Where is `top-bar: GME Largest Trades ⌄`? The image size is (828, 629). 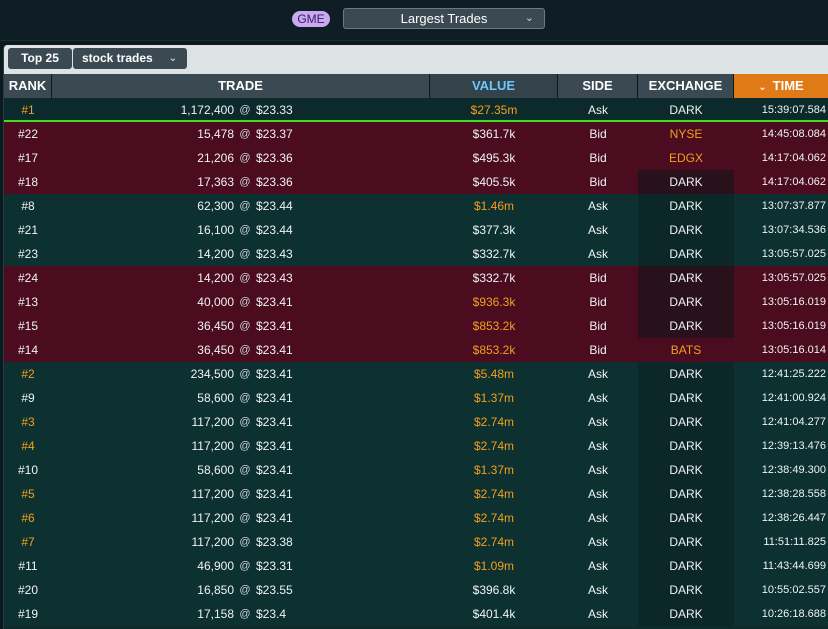 top-bar: GME Largest Trades ⌄ is located at coordinates (414, 20).